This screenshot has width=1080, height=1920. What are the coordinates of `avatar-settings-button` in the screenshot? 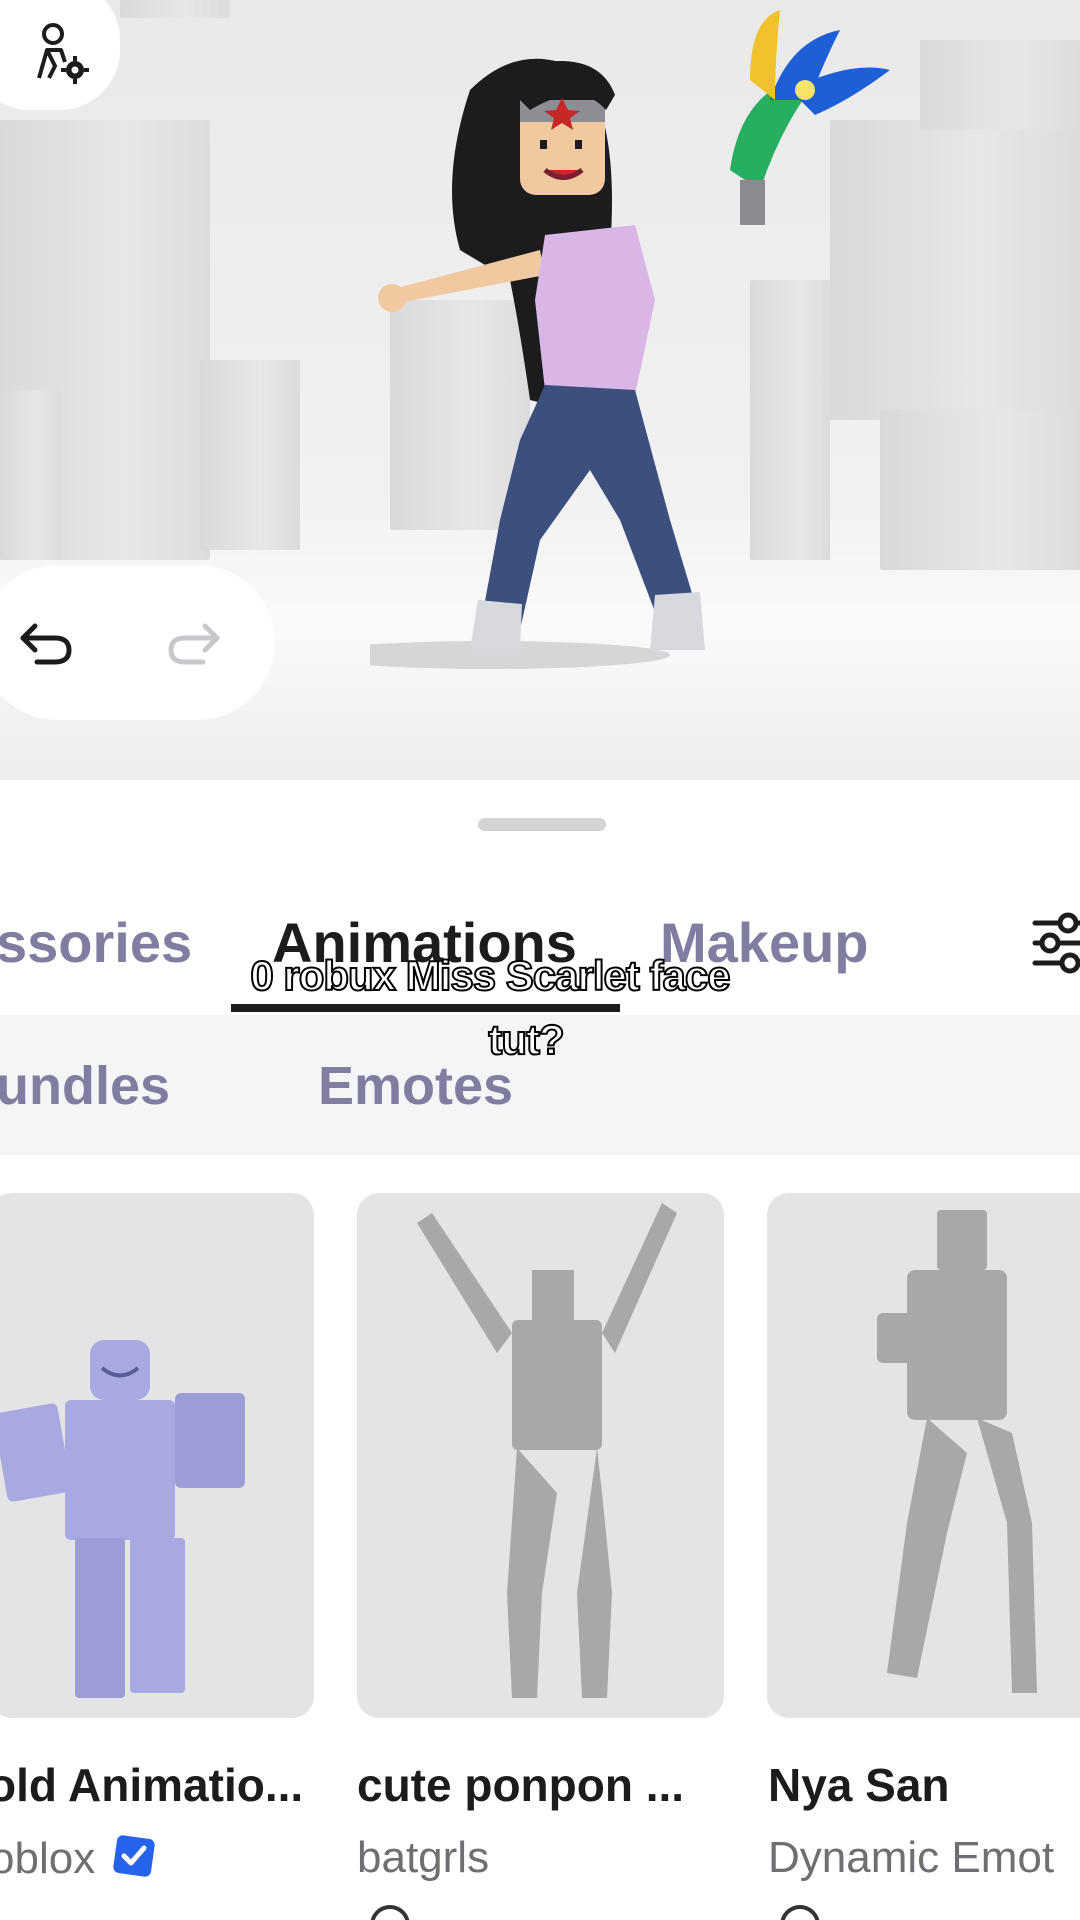 It's located at (60, 55).